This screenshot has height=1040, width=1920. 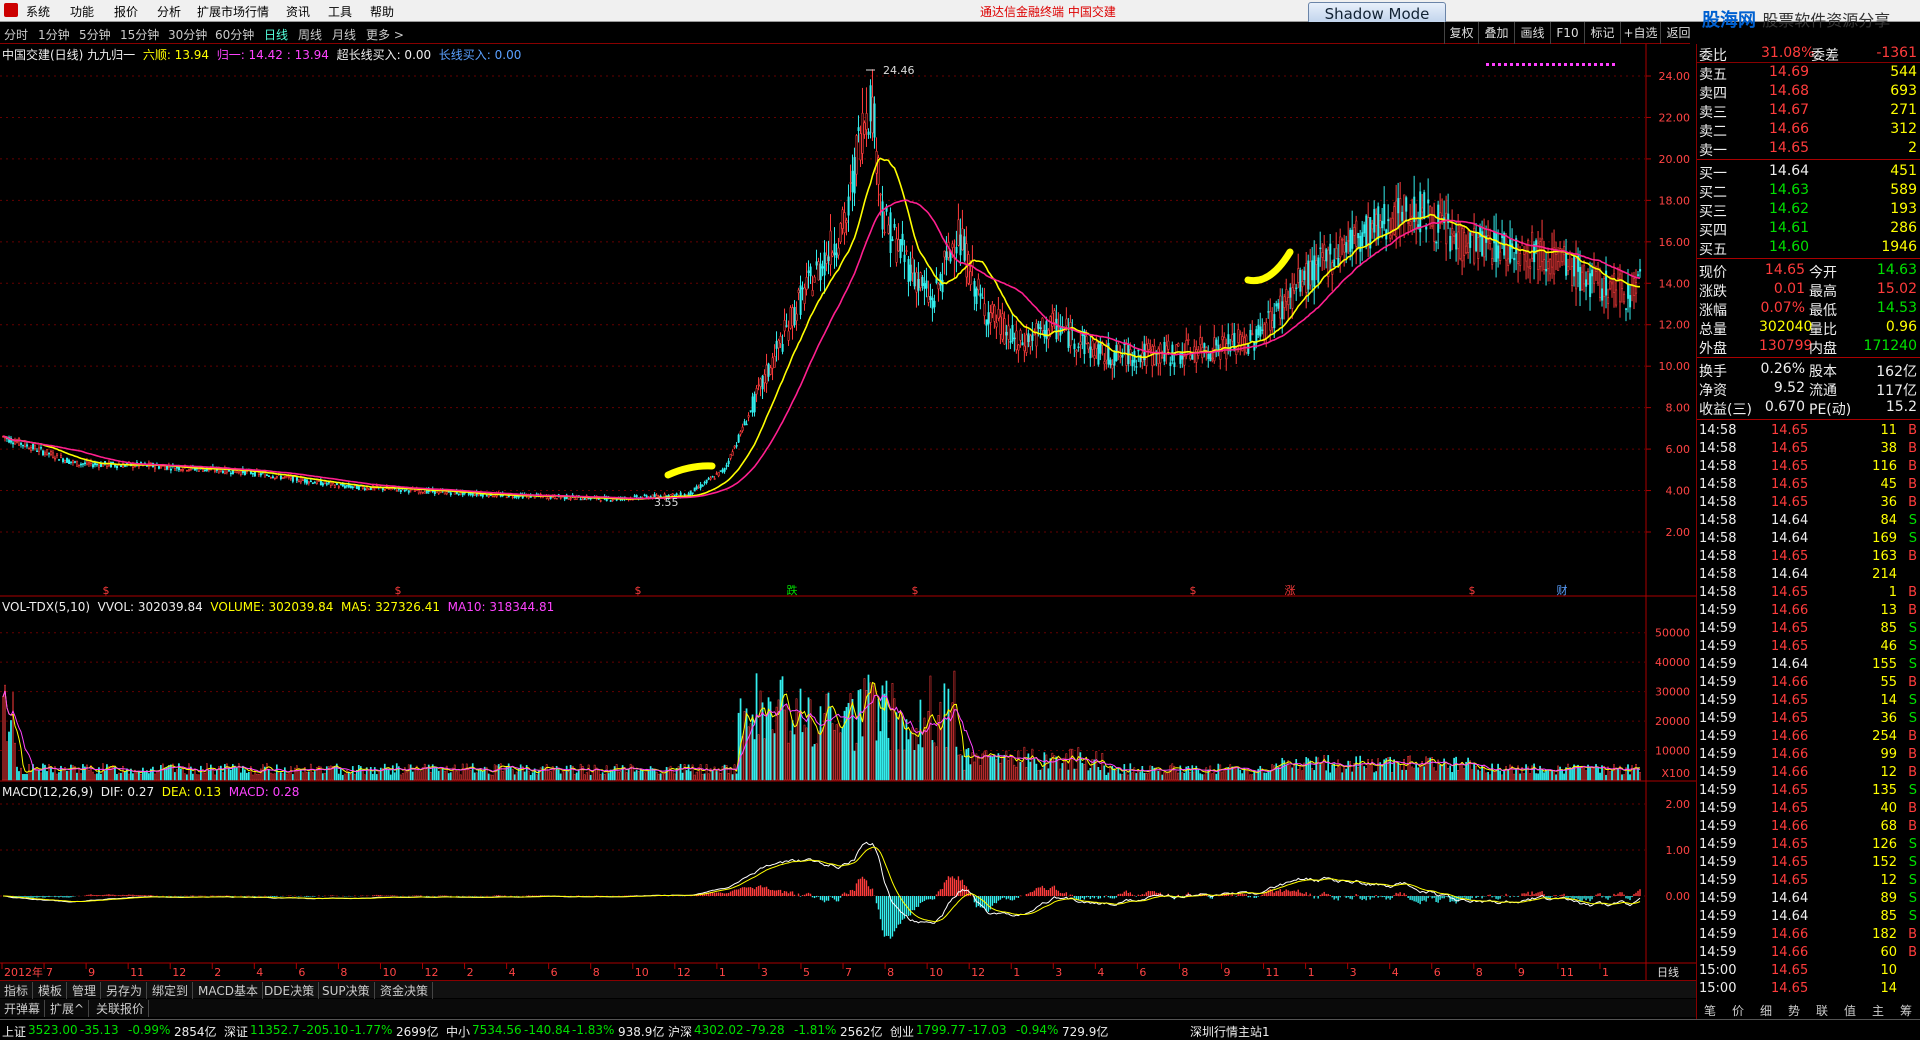 I want to click on indicator-tab: 另存为, so click(x=125, y=990).